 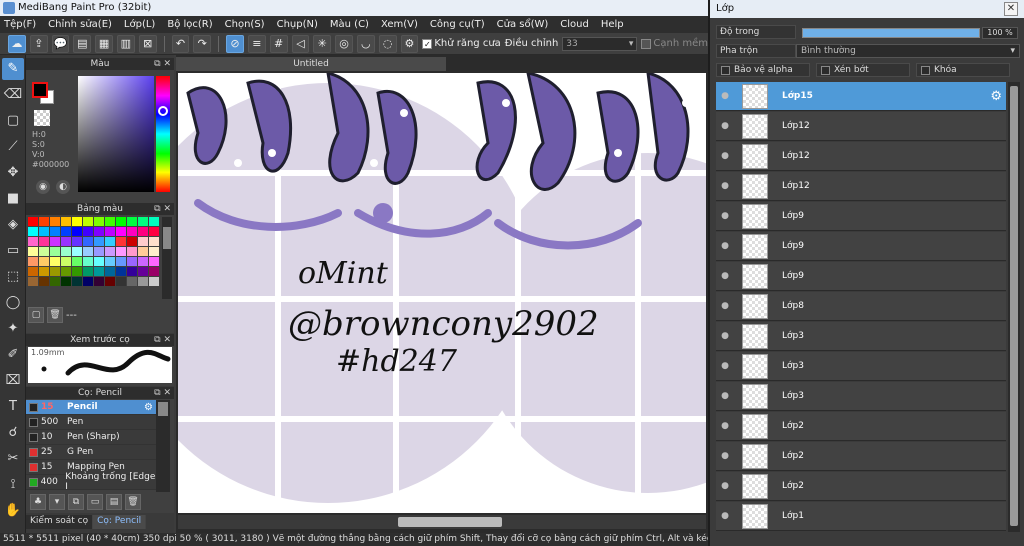 I want to click on brush-item: 10 Pen (Sharp), so click(x=91, y=437).